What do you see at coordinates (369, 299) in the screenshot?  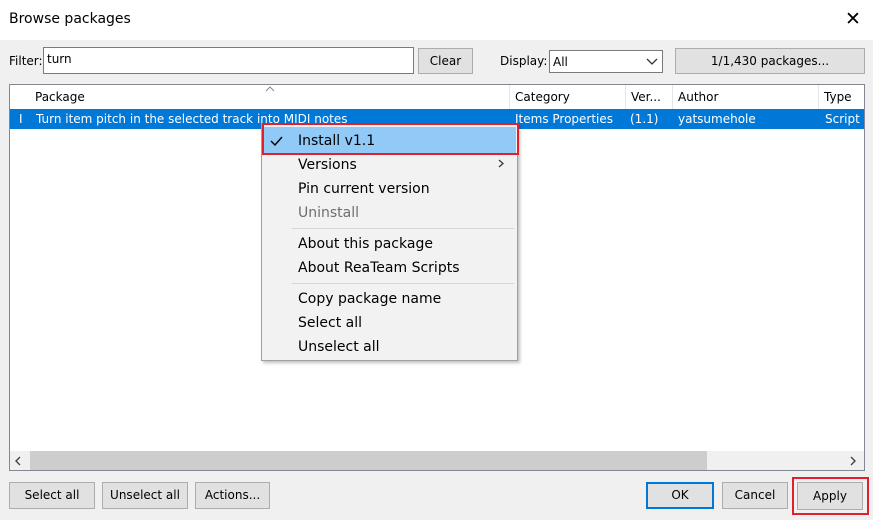 I see `menu-item-copy-name: Copy package name` at bounding box center [369, 299].